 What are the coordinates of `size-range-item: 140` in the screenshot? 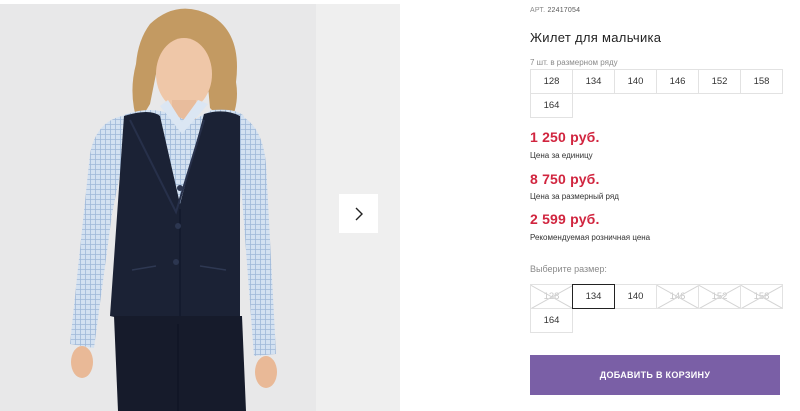 It's located at (635, 81).